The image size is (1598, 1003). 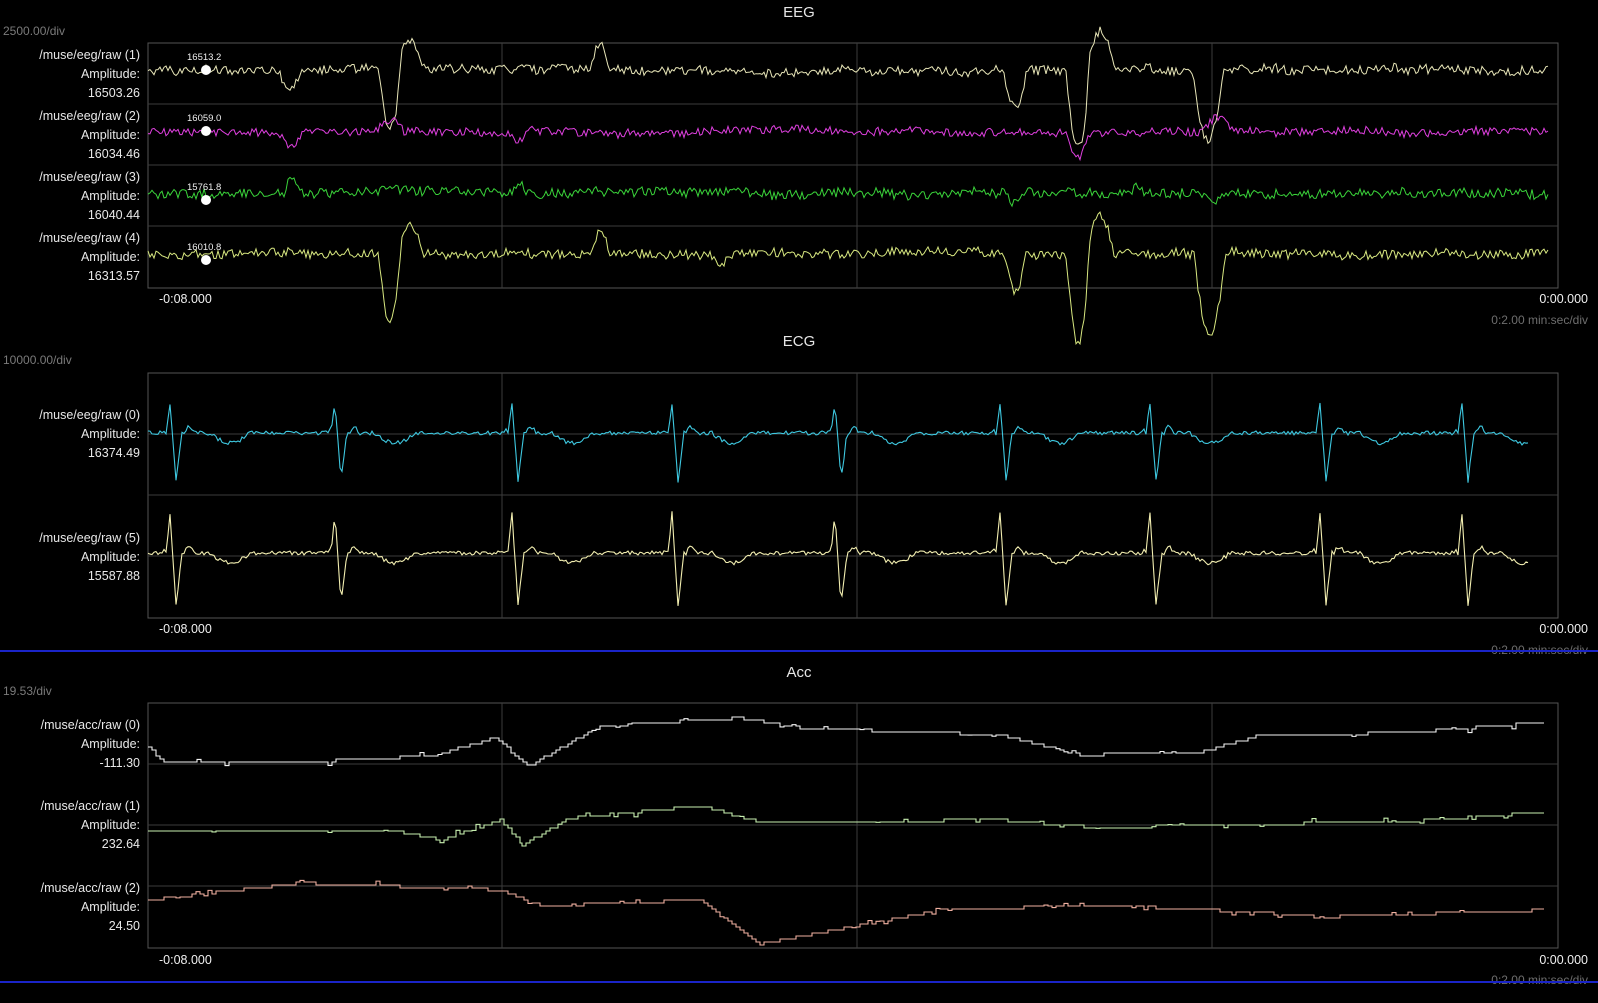 I want to click on cursor-value: 16059.0, so click(x=204, y=118).